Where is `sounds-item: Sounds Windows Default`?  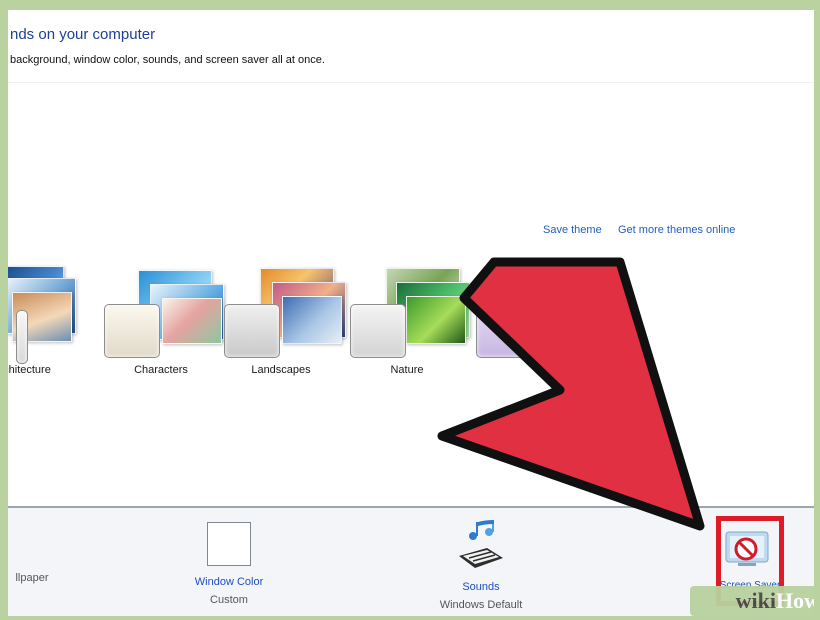 sounds-item: Sounds Windows Default is located at coordinates (481, 564).